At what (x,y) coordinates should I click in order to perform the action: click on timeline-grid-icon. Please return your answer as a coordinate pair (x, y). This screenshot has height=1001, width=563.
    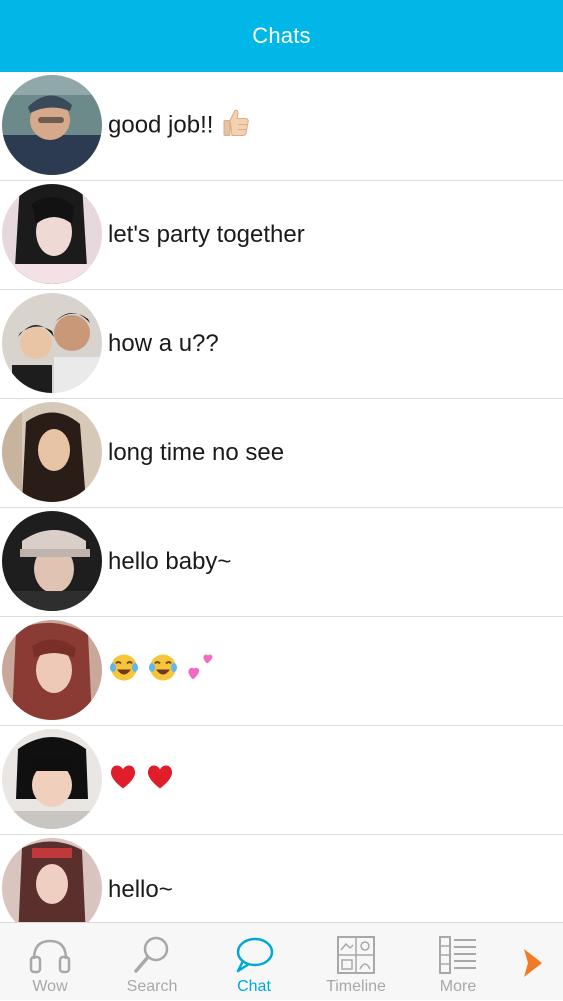
    Looking at the image, I should click on (356, 955).